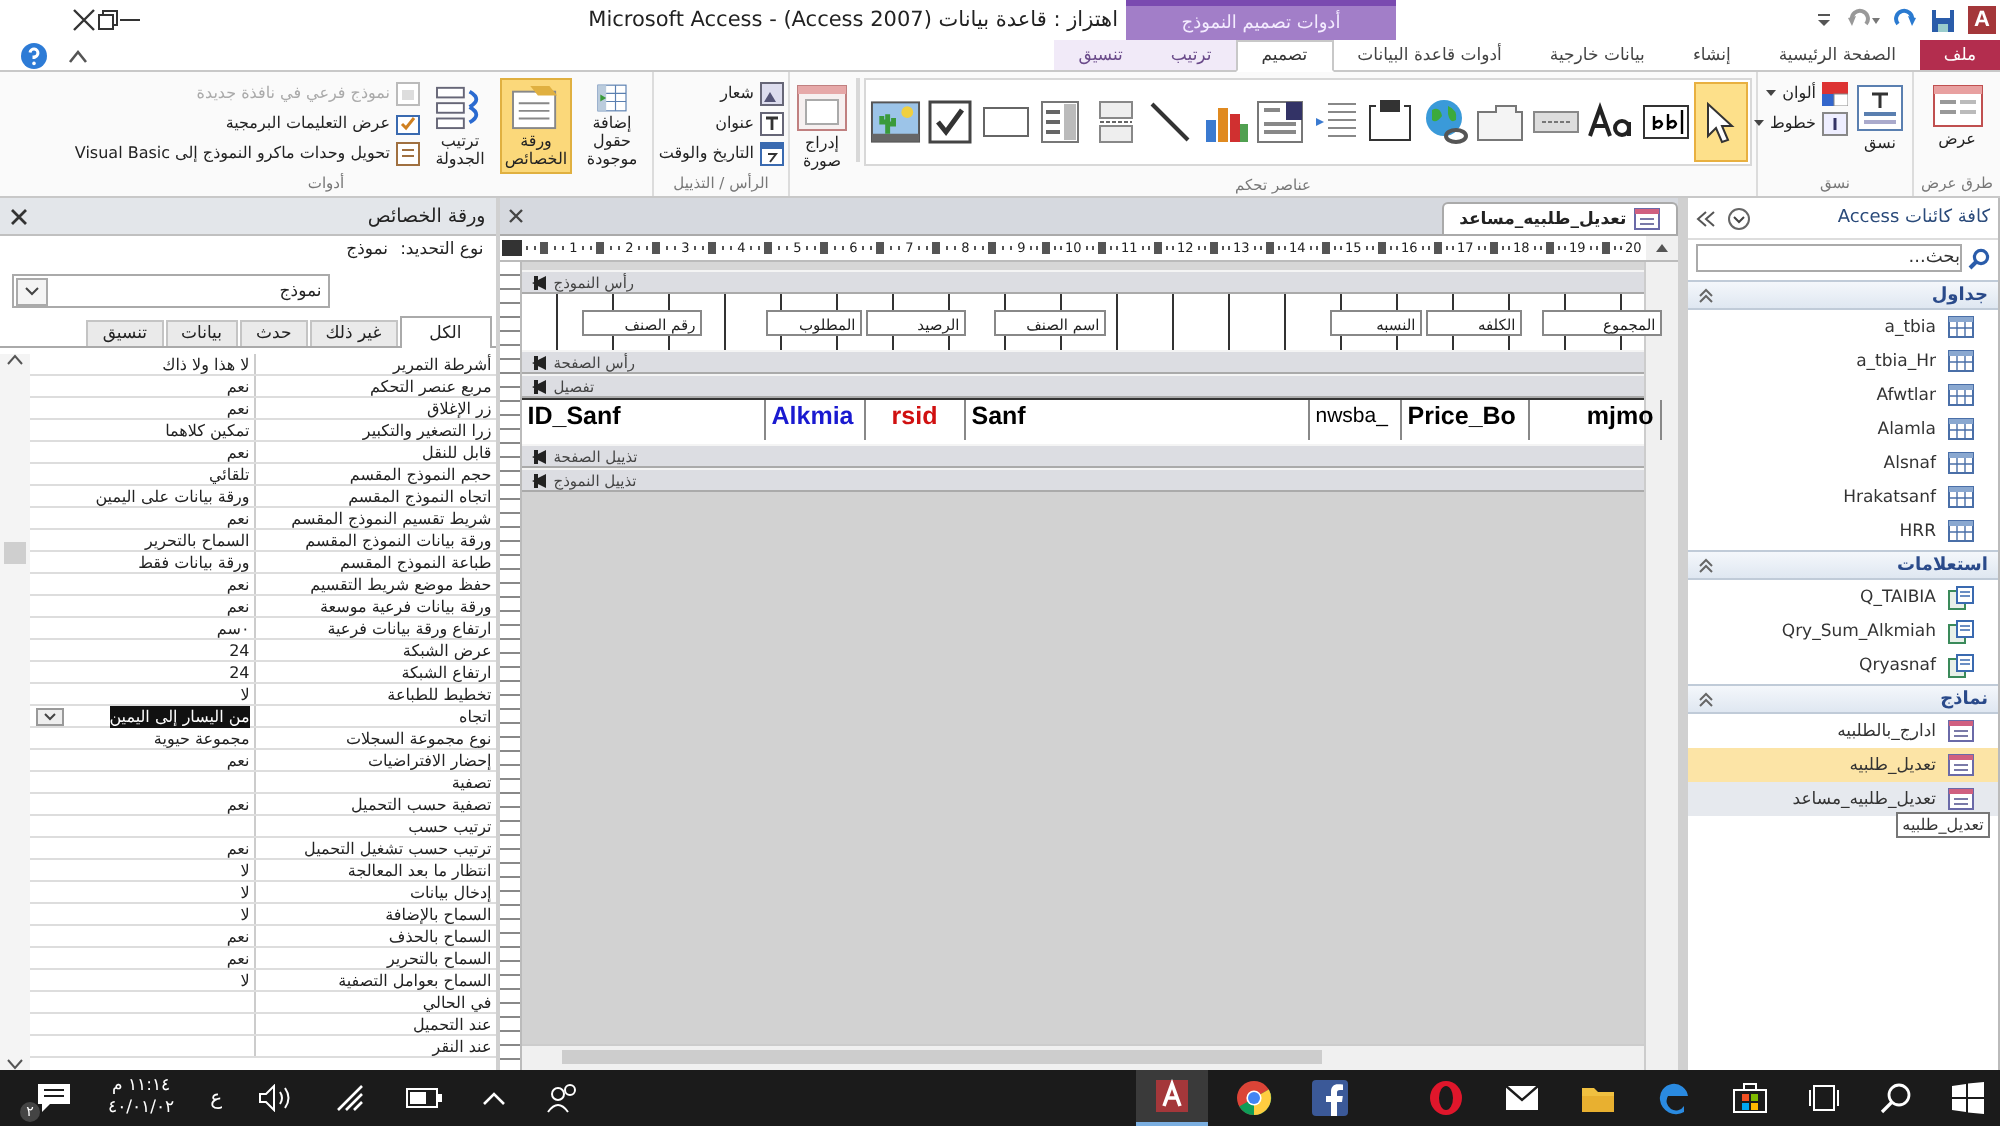 This screenshot has height=1126, width=2000. I want to click on text-box-control: rsid, so click(915, 420).